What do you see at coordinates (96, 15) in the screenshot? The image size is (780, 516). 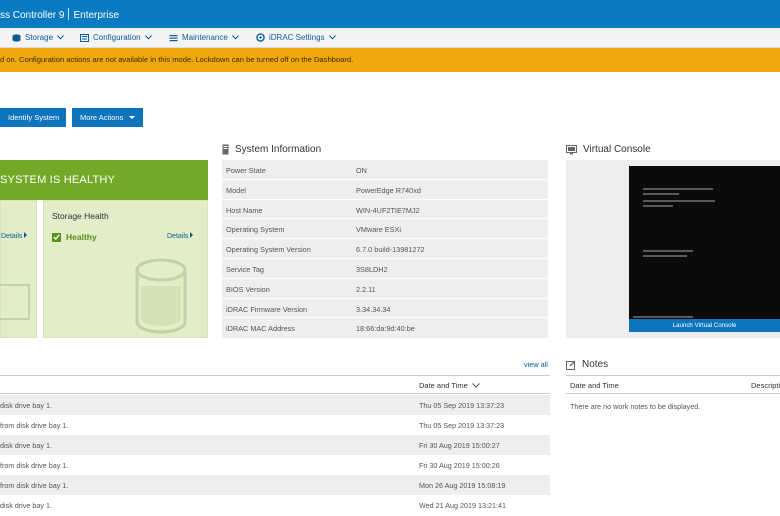 I see `product-edition: Enterprise` at bounding box center [96, 15].